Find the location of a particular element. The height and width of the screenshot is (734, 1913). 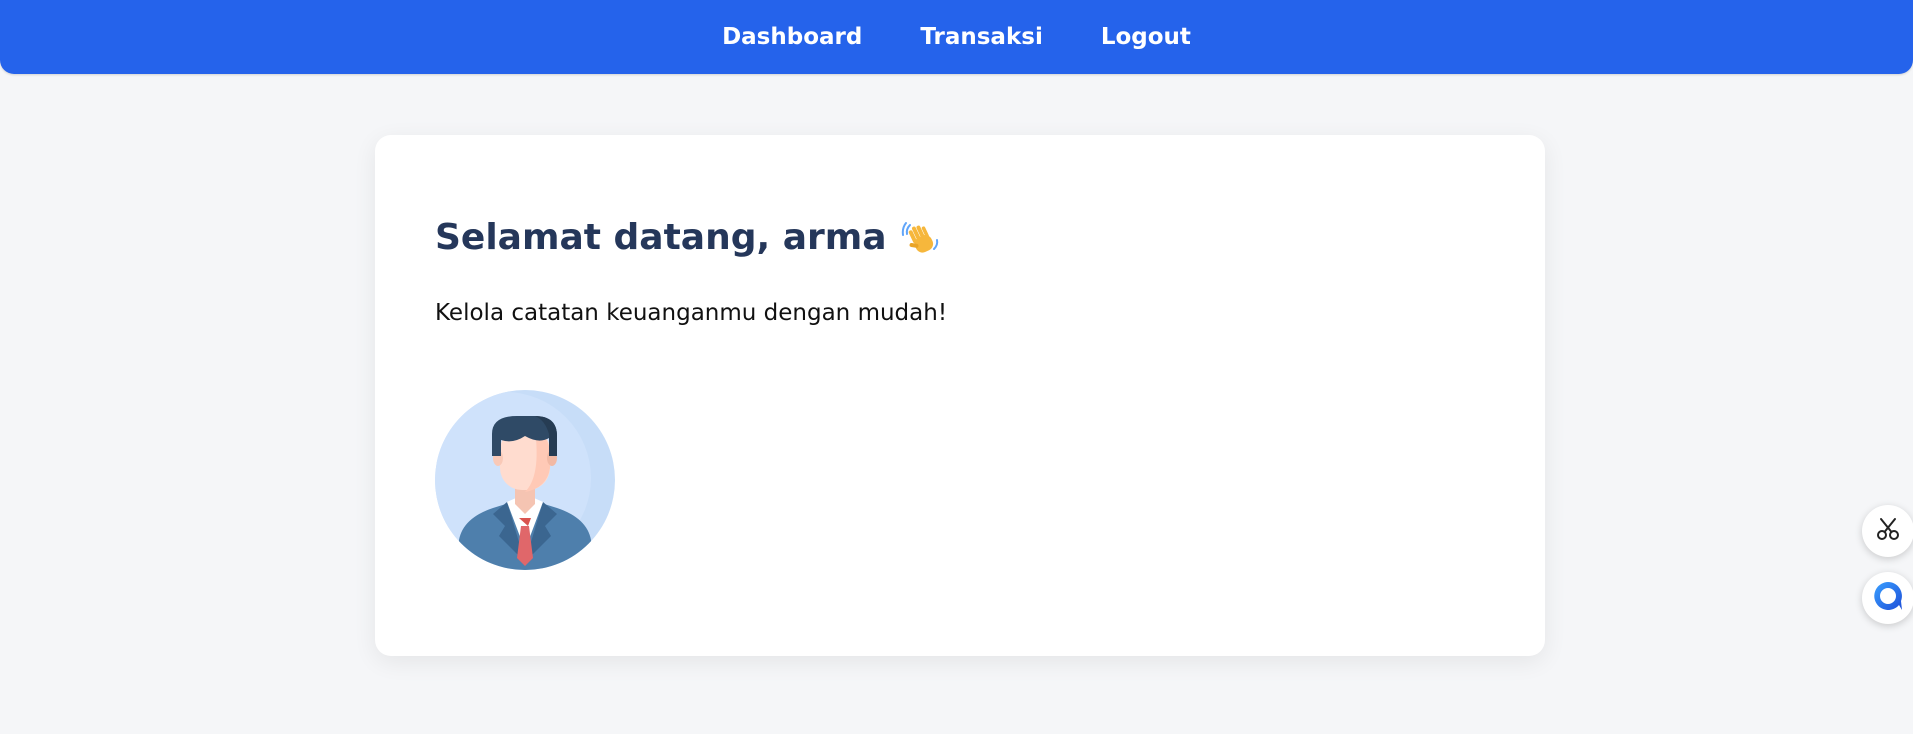

chat-bubble-icon is located at coordinates (1888, 598).